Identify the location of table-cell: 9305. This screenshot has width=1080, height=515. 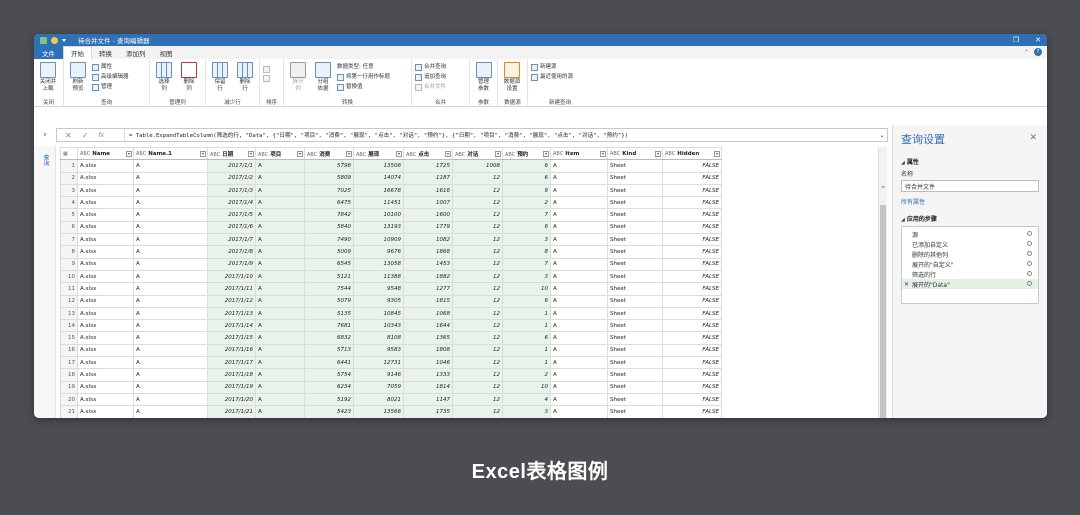
(378, 301).